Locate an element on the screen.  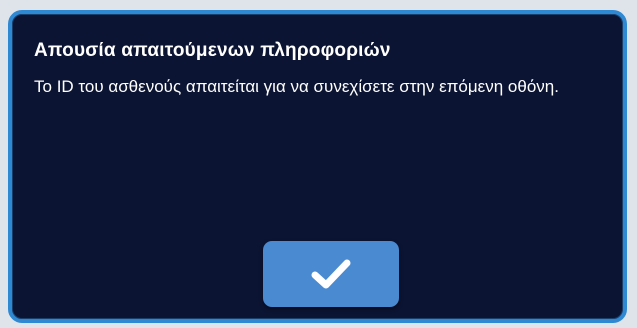
dialog-title: Απουσία απαιτούμενων πληροφοριών is located at coordinates (212, 50).